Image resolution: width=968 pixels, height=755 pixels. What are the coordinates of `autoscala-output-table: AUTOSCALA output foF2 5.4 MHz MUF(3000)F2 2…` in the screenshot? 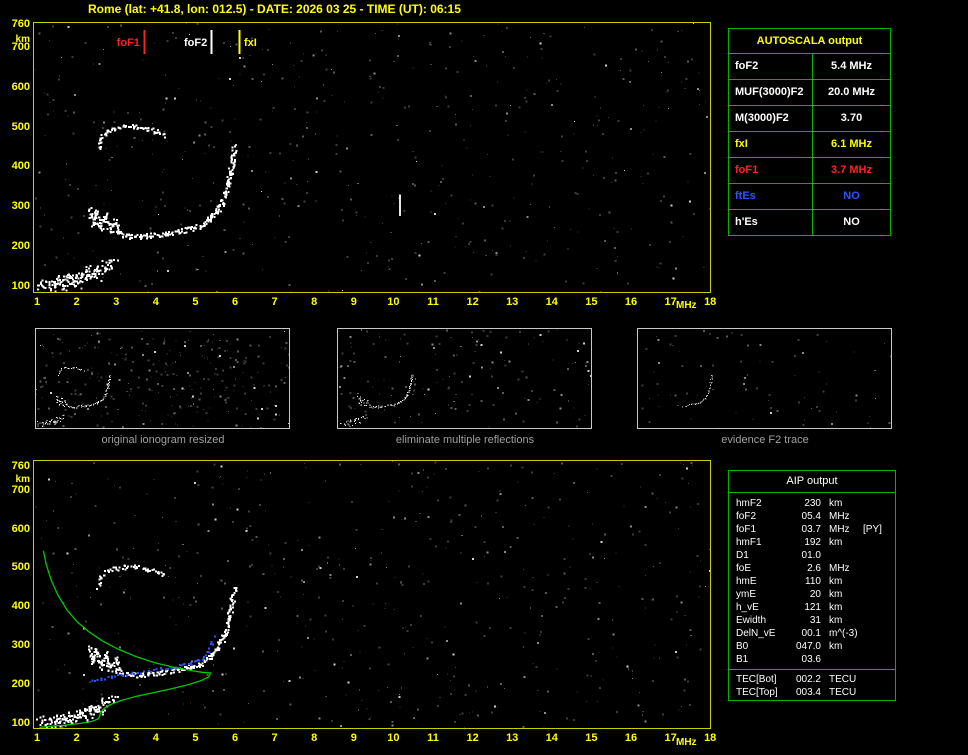 It's located at (809, 132).